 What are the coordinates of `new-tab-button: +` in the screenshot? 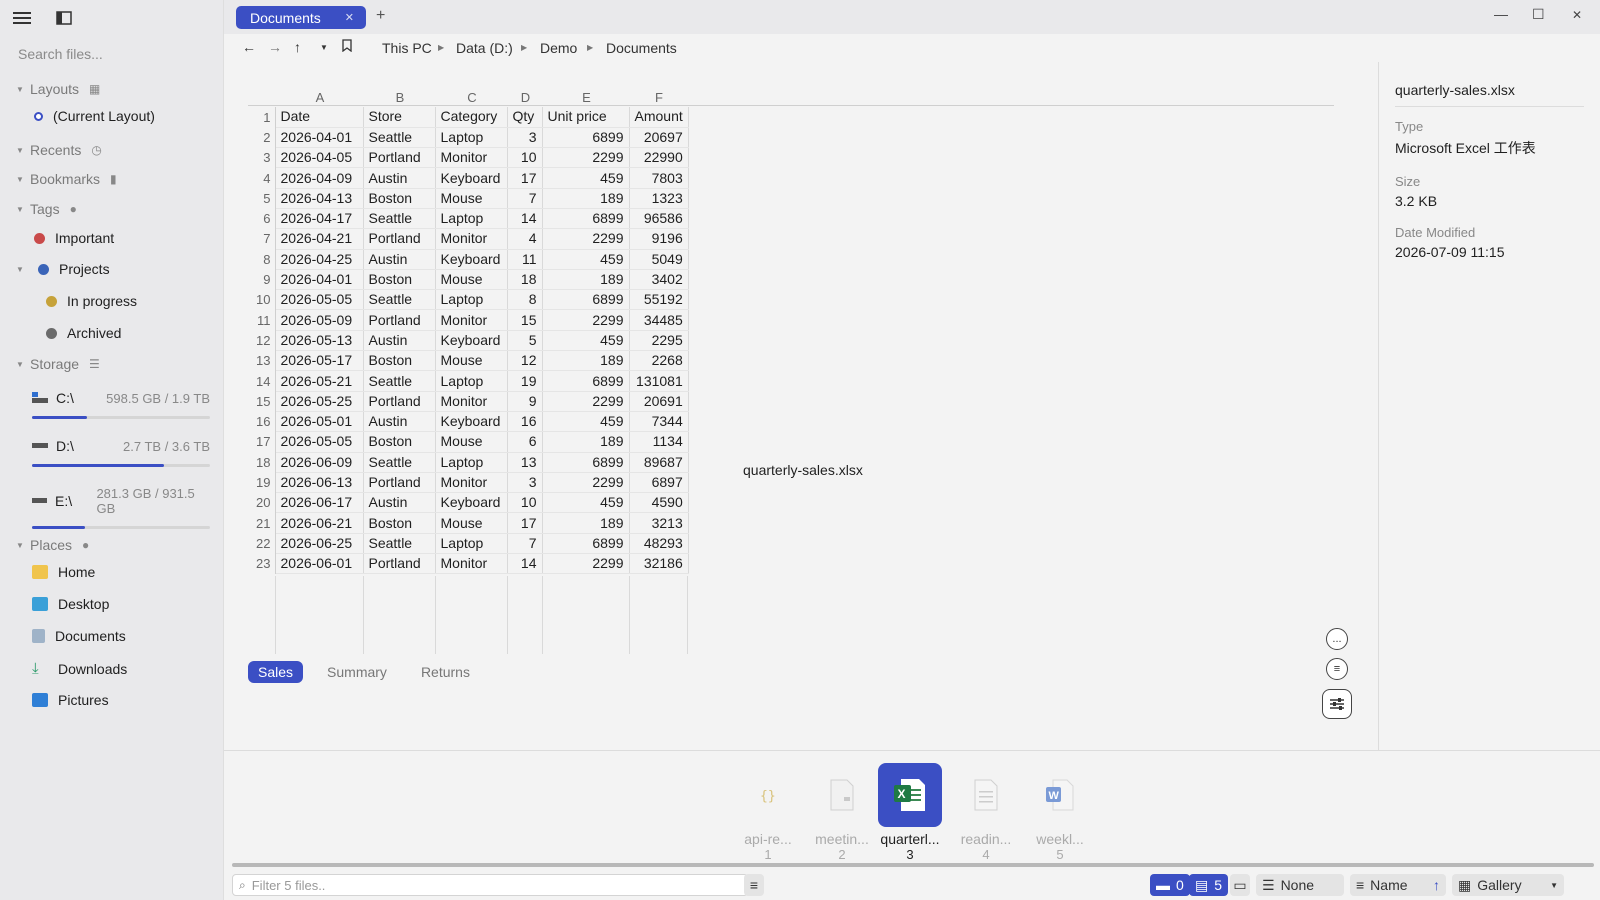 It's located at (380, 16).